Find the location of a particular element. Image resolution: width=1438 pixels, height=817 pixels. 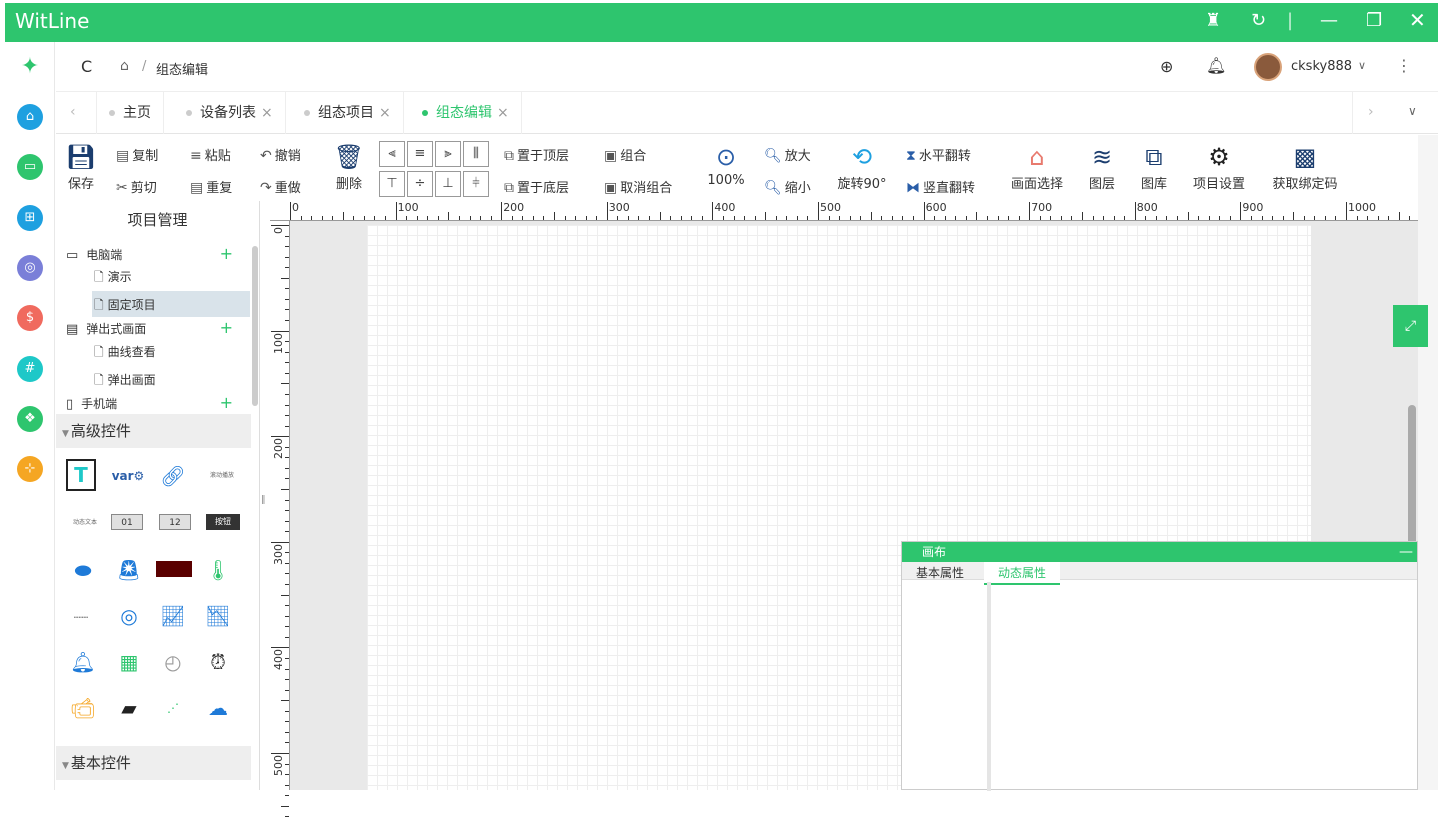

add-popup-button: + is located at coordinates (226, 327).